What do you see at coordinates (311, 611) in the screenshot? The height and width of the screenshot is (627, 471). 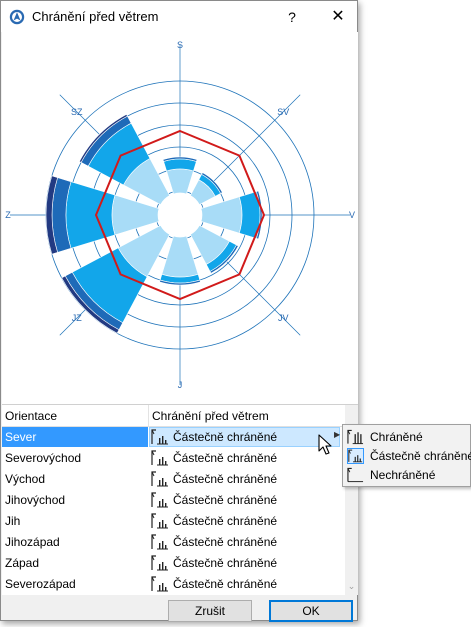 I see `ok-button: OK` at bounding box center [311, 611].